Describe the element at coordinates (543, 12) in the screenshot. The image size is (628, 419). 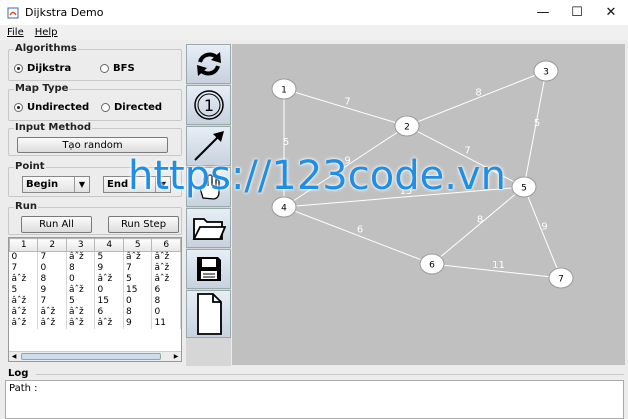
I see `minimize-button: —` at that location.